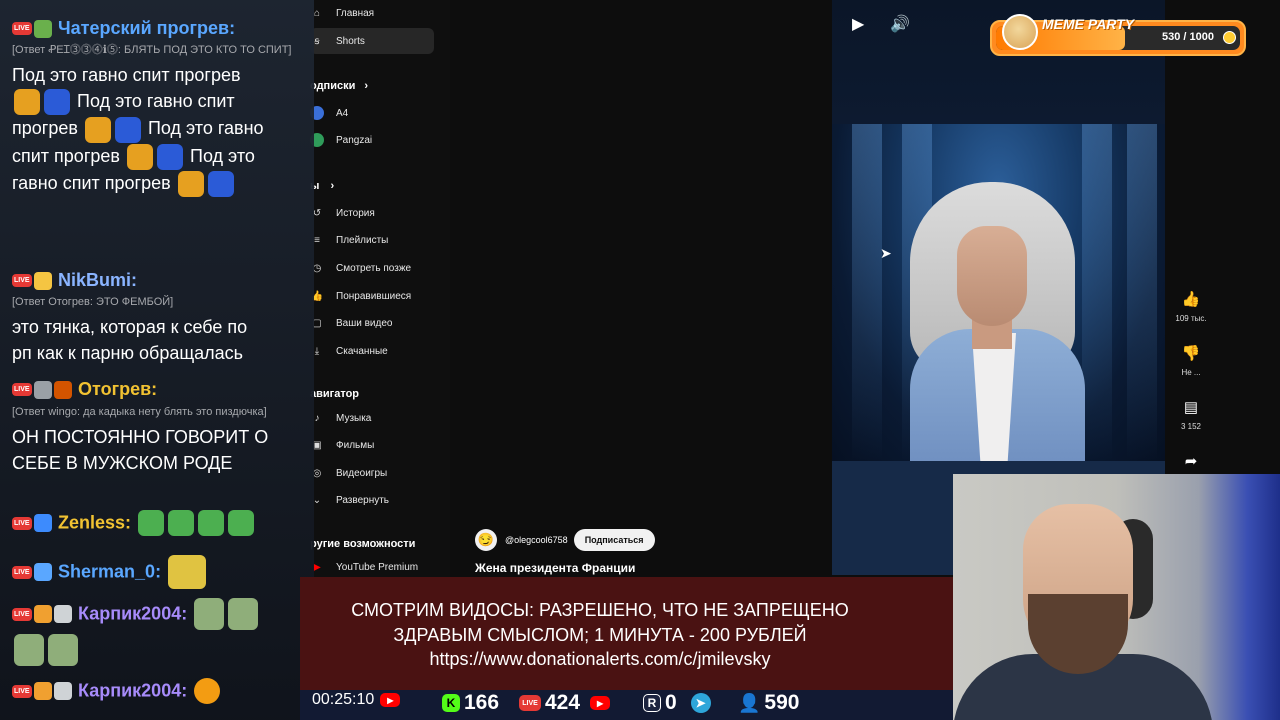  I want to click on share-icon: ➦, so click(1191, 461).